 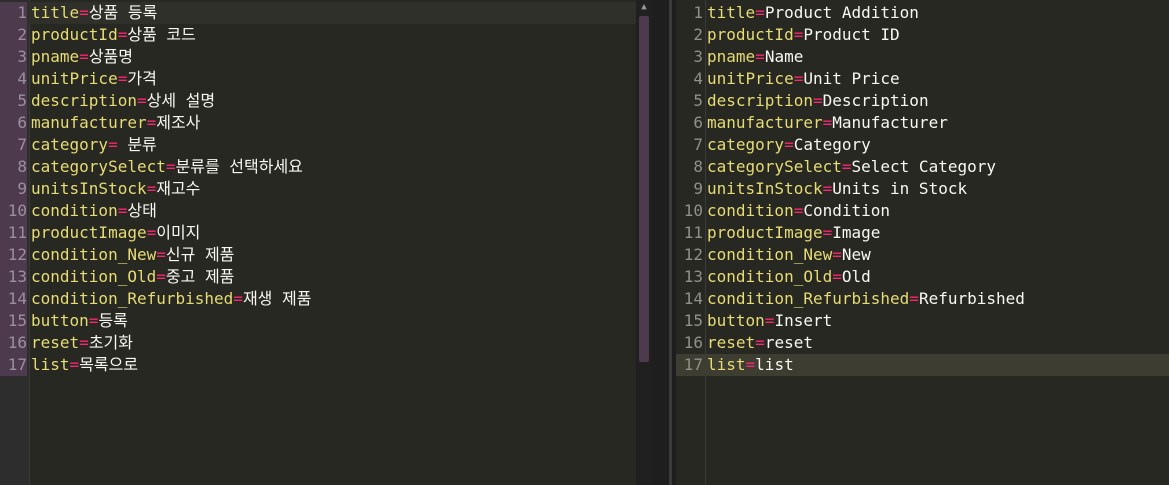 I want to click on property-key: categorySelect, so click(x=774, y=166).